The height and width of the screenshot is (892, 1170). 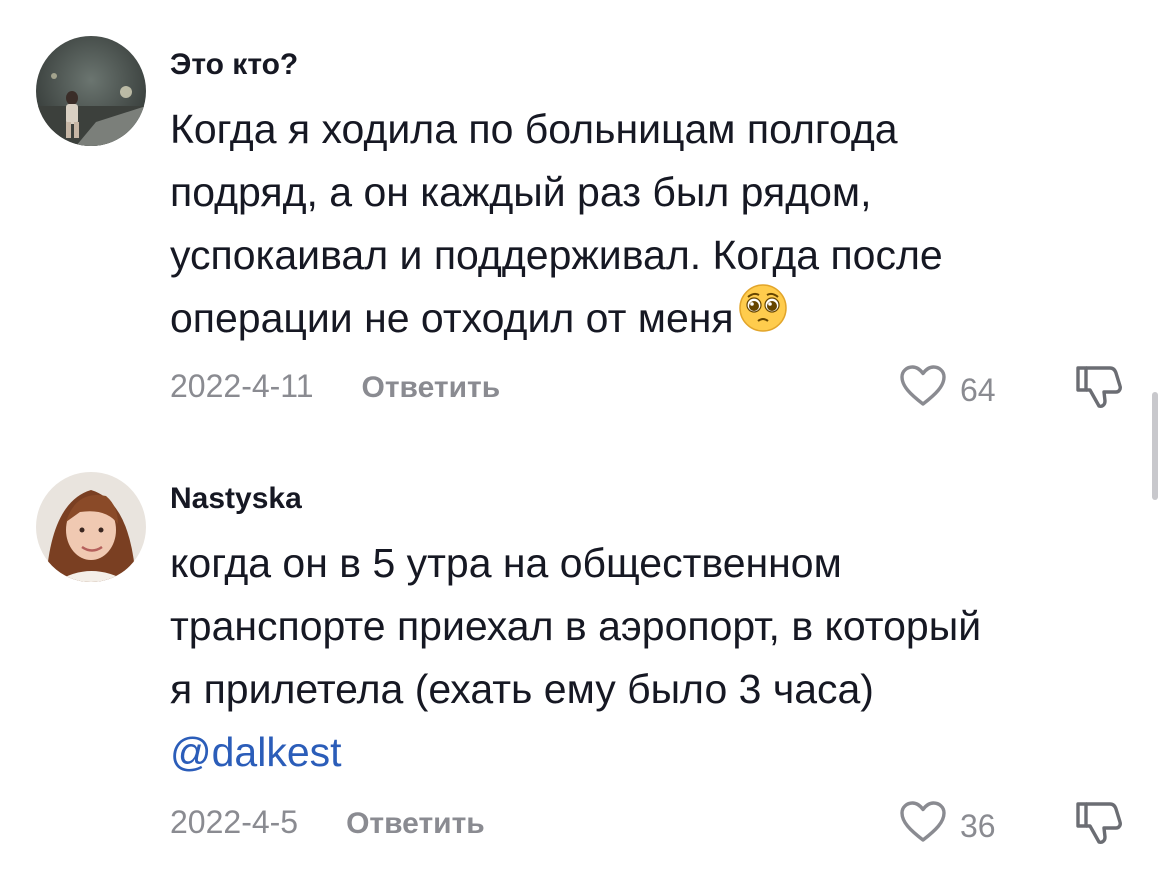 What do you see at coordinates (234, 65) in the screenshot?
I see `comment-username: Это кто?` at bounding box center [234, 65].